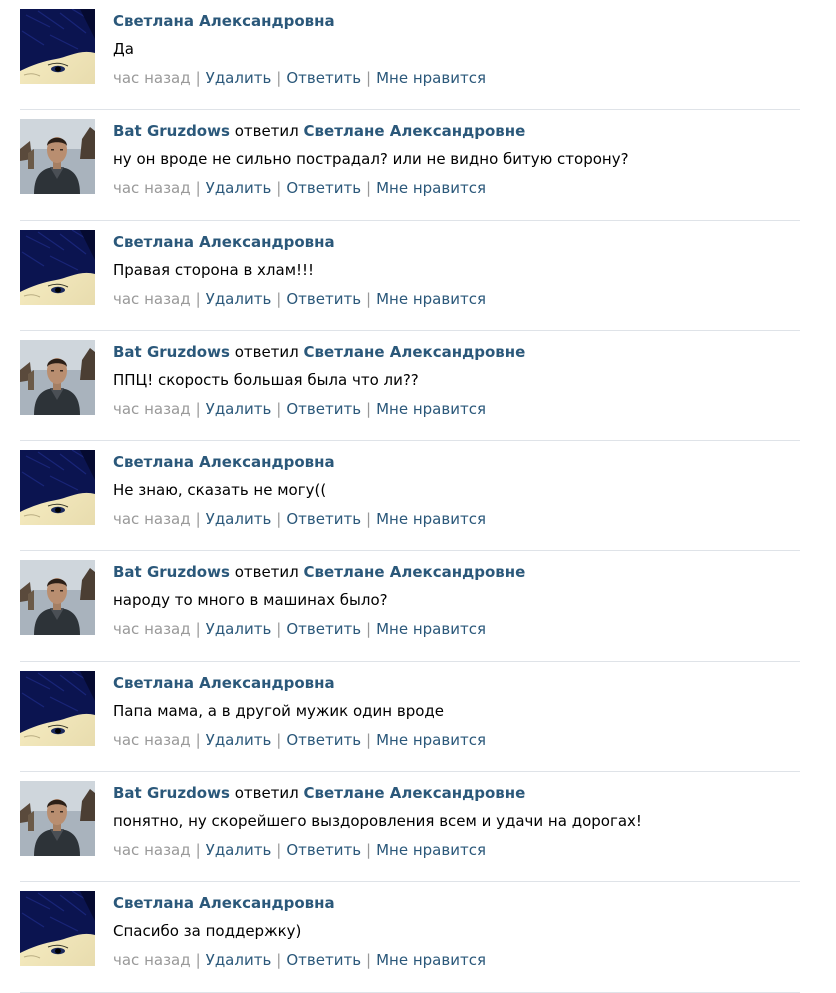 The image size is (836, 993). Describe the element at coordinates (278, 710) in the screenshot. I see `comment-text: Папа мама, а в другой мужик один вроде` at that location.